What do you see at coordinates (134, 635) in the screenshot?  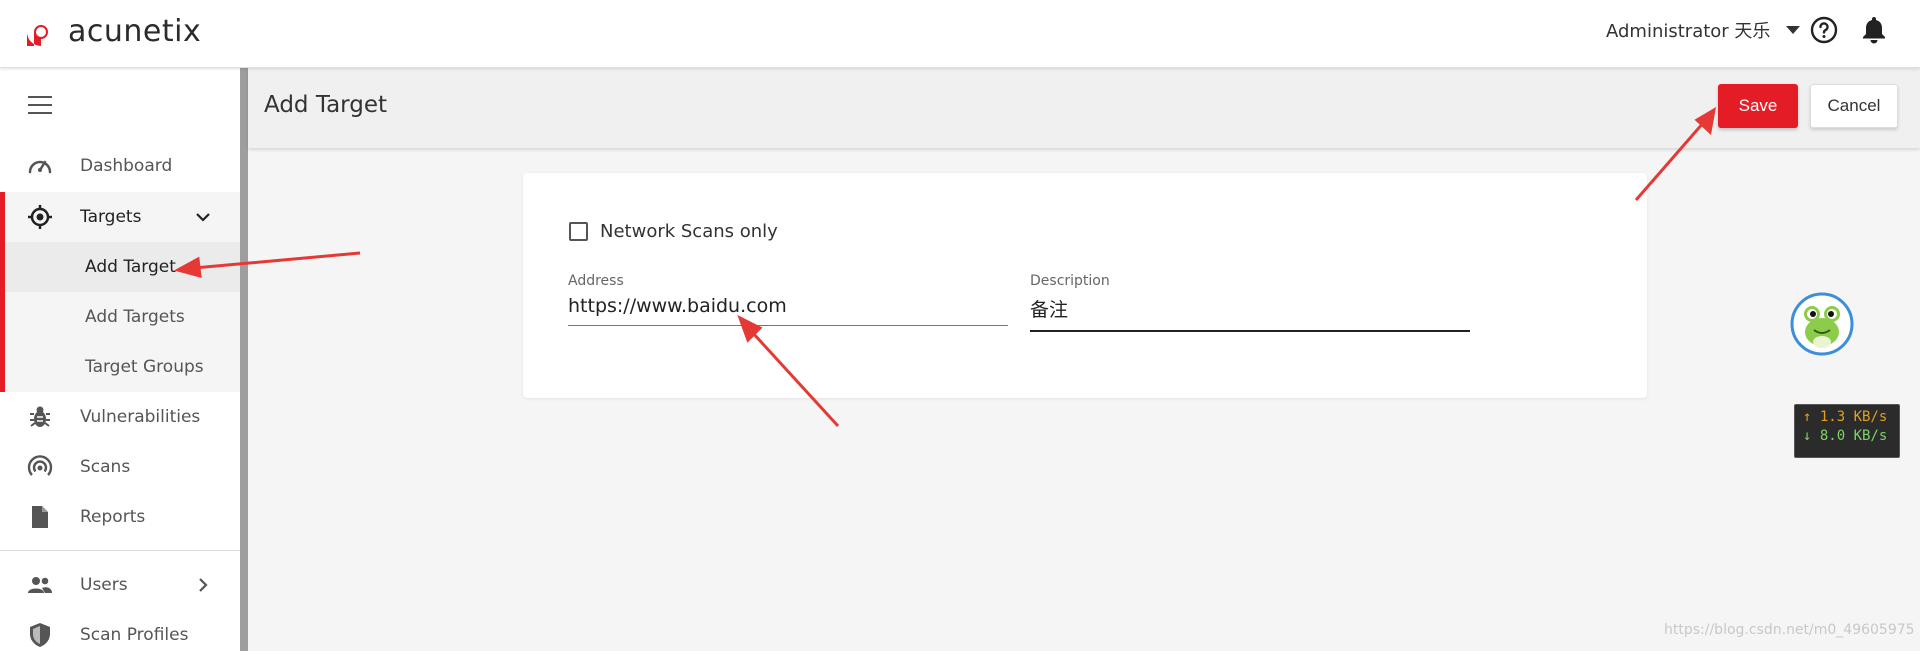 I see `sidebar-item-label: Scan Profiles` at bounding box center [134, 635].